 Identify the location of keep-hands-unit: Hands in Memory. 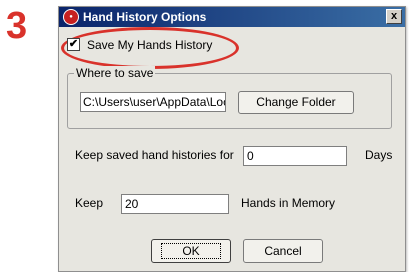
(288, 203).